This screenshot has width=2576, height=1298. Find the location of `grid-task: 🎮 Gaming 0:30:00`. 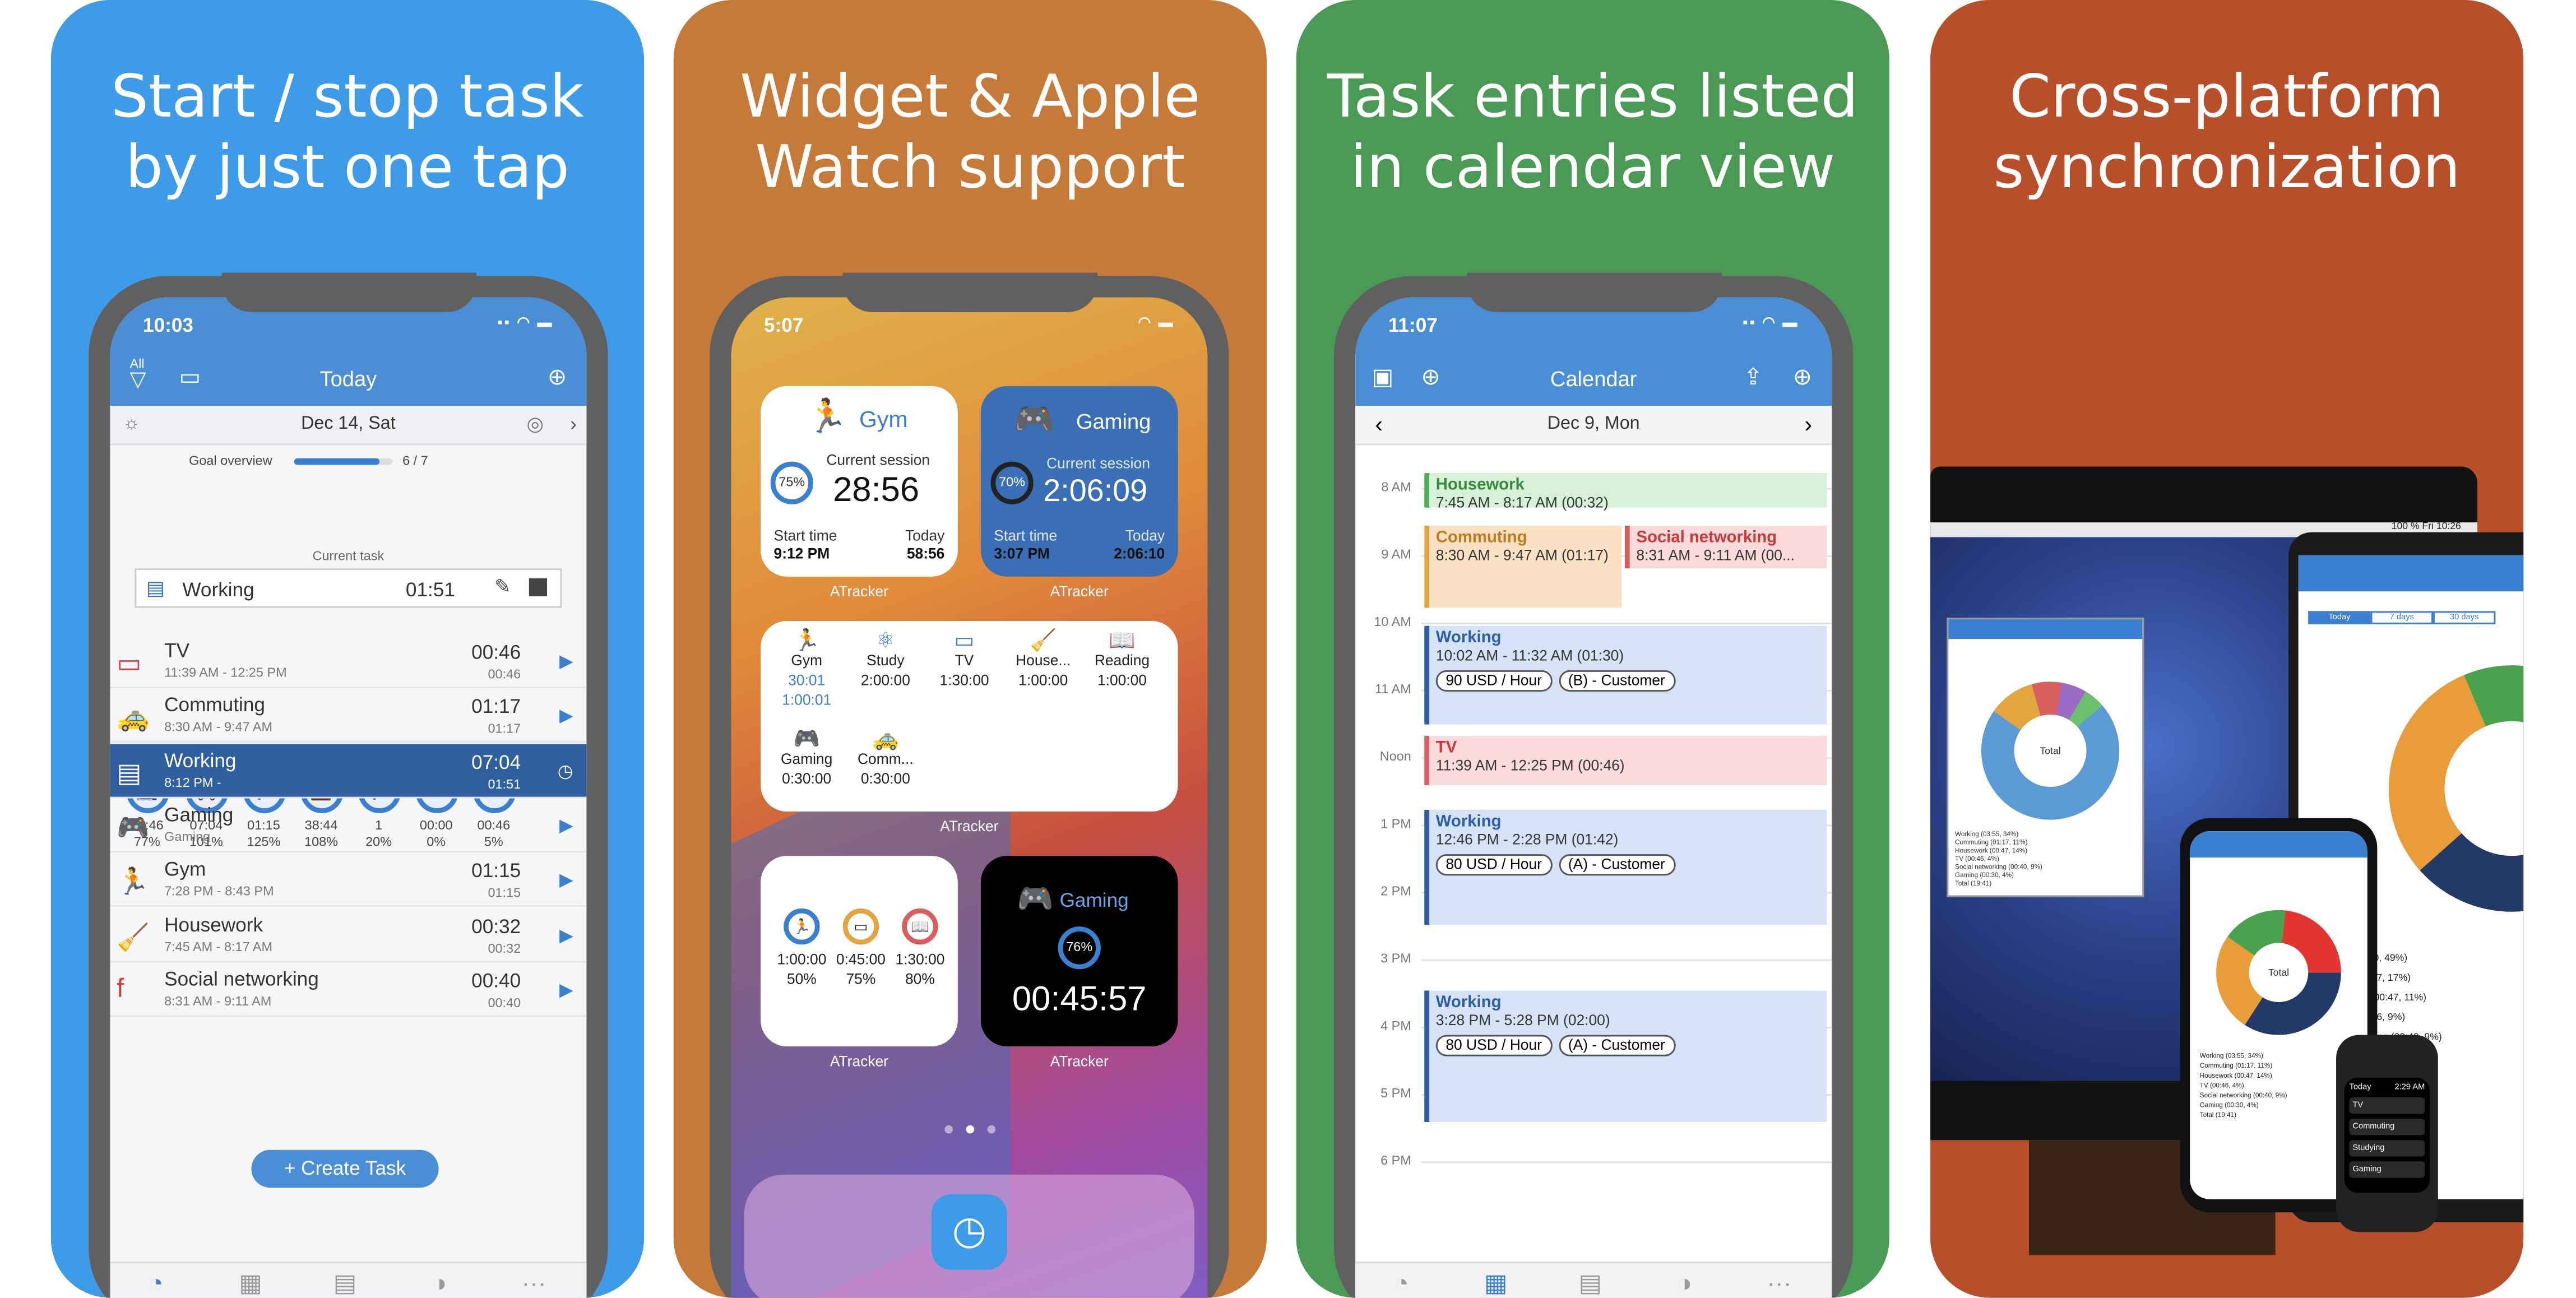

grid-task: 🎮 Gaming 0:30:00 is located at coordinates (806, 758).